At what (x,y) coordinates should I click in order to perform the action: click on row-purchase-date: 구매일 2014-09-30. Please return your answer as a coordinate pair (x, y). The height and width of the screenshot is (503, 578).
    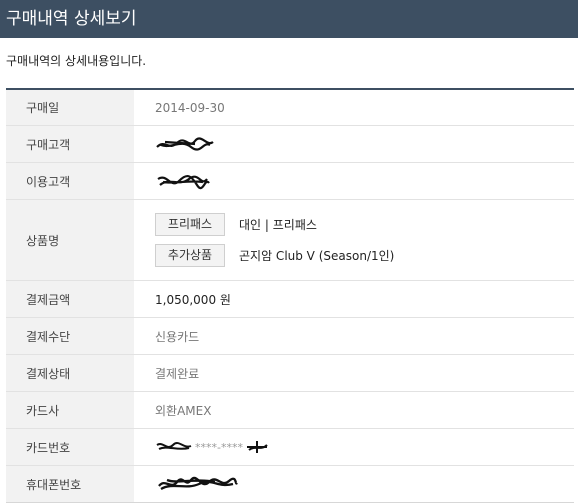
    Looking at the image, I should click on (290, 108).